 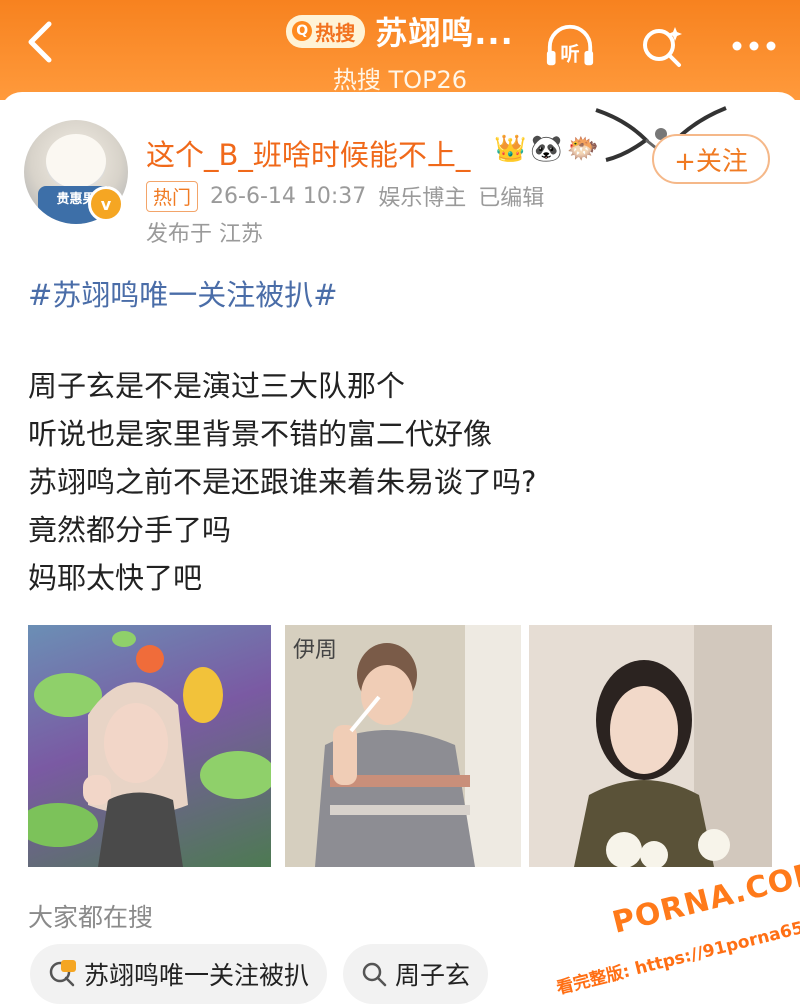 I want to click on post-line: 竟然都分手了吗, so click(x=130, y=530).